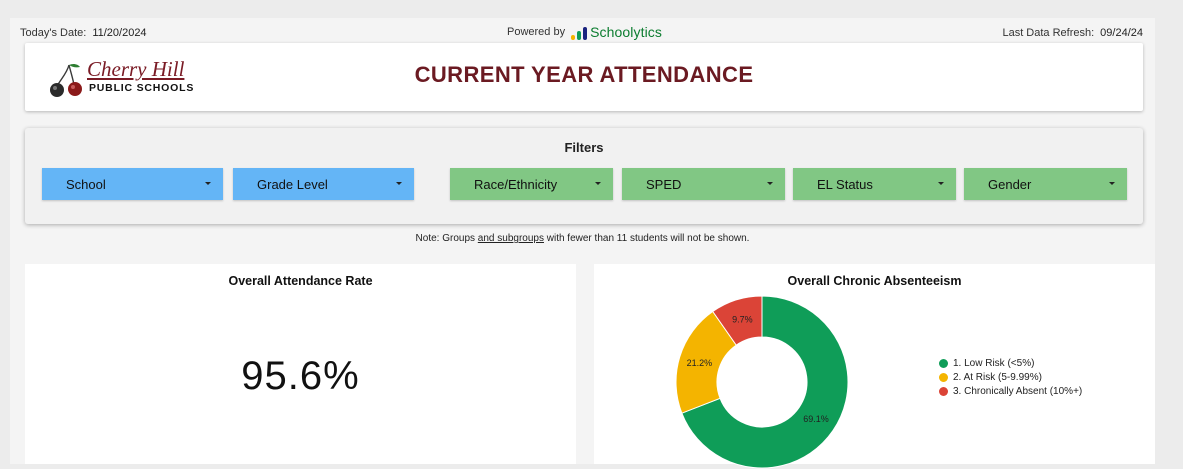  Describe the element at coordinates (516, 184) in the screenshot. I see `filter-race-ethnicity-label: Race/Ethnicity` at that location.